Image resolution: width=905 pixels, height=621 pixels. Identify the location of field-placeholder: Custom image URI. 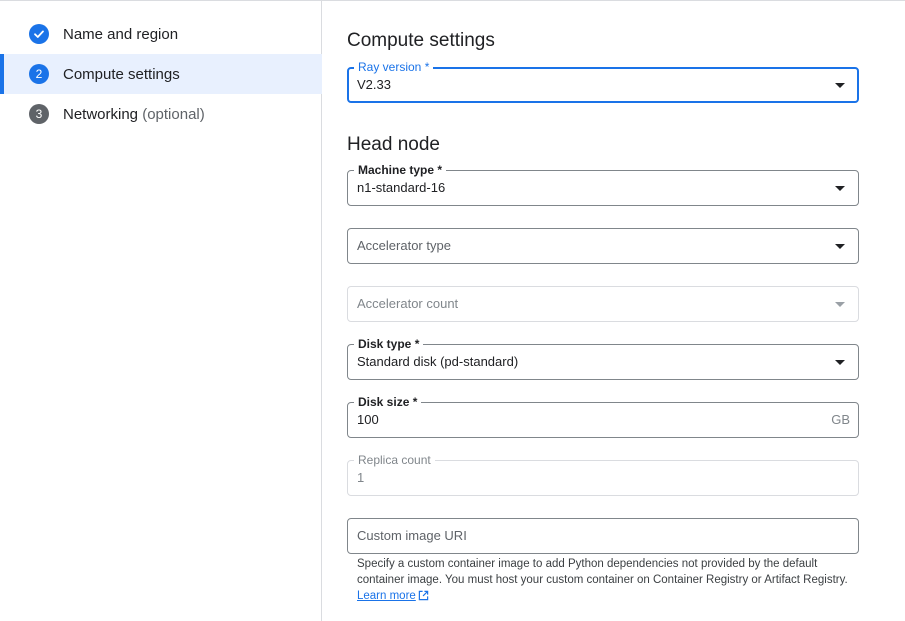
(412, 535).